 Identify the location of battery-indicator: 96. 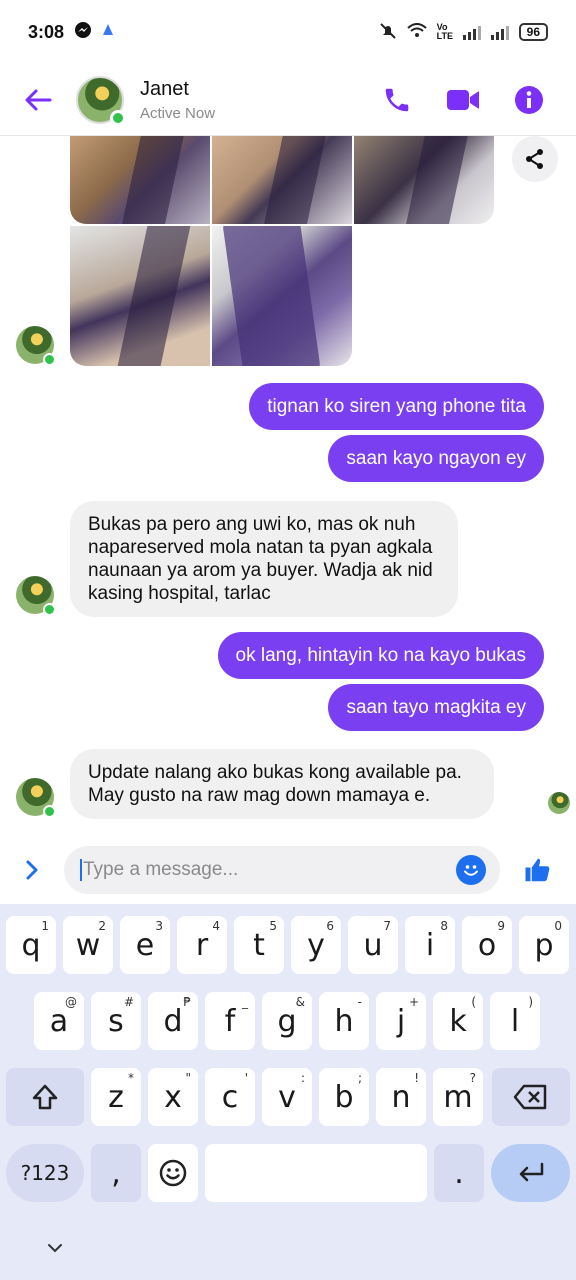
(533, 32).